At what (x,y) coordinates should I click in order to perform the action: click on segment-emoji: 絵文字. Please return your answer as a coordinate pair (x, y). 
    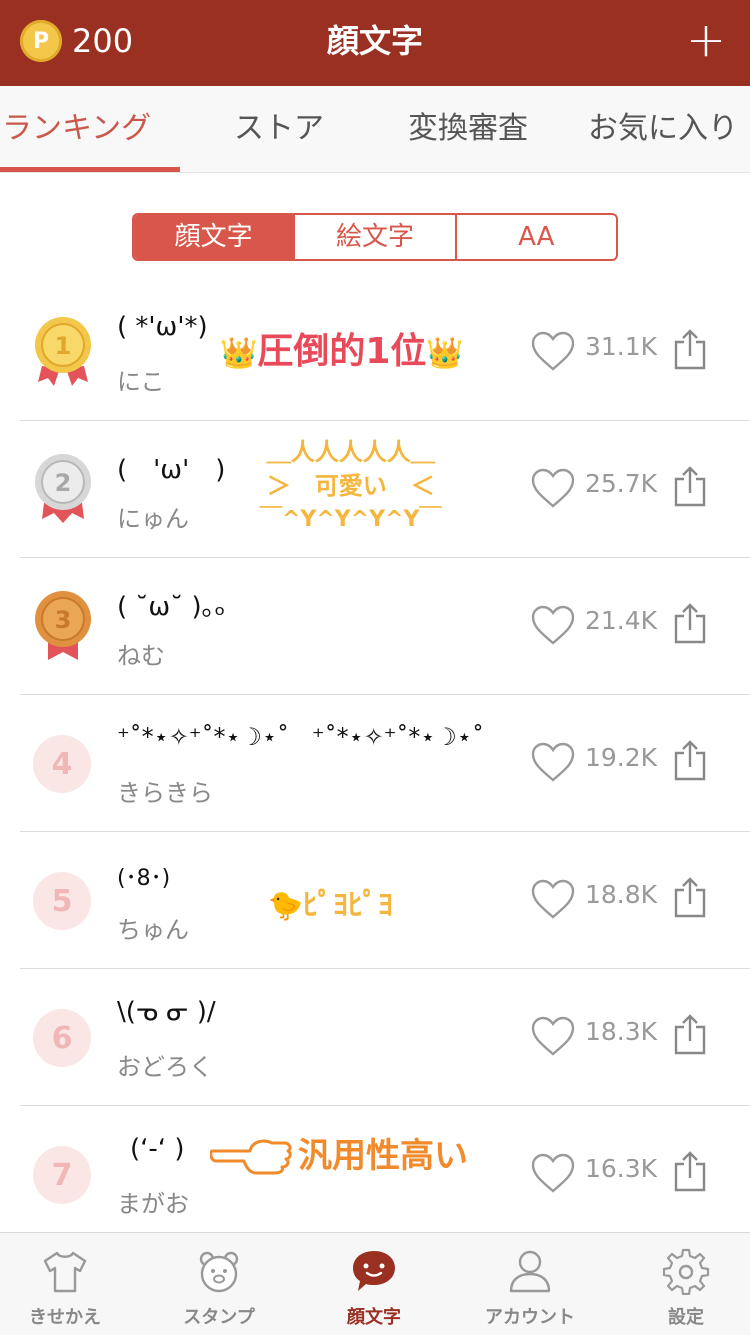
    Looking at the image, I should click on (373, 237).